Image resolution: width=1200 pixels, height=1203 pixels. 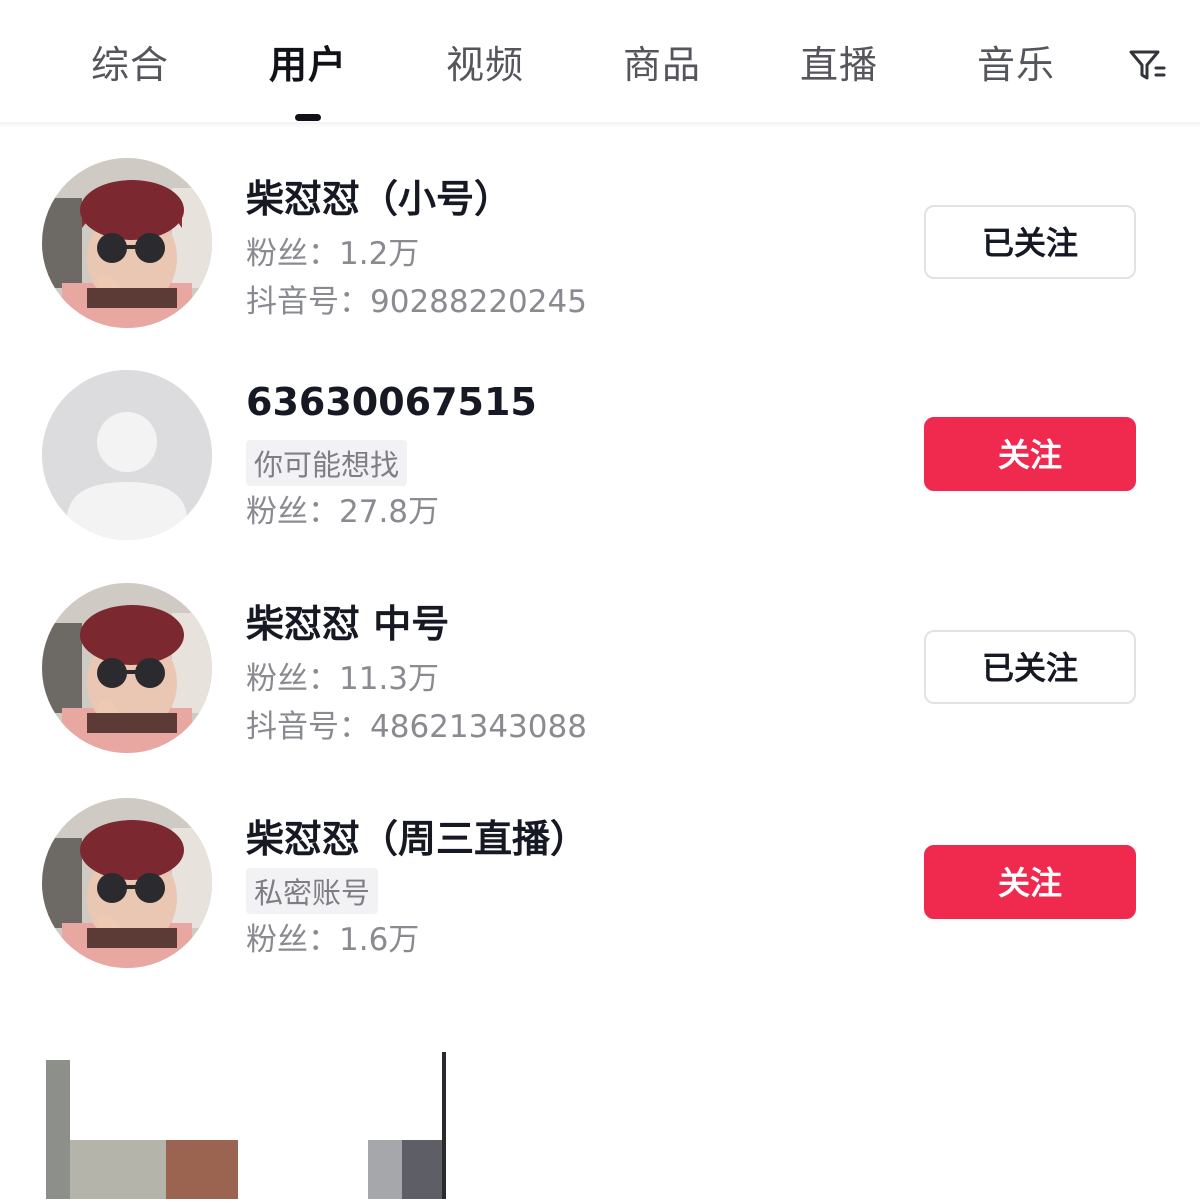 What do you see at coordinates (127, 455) in the screenshot?
I see `default-avatar-icon` at bounding box center [127, 455].